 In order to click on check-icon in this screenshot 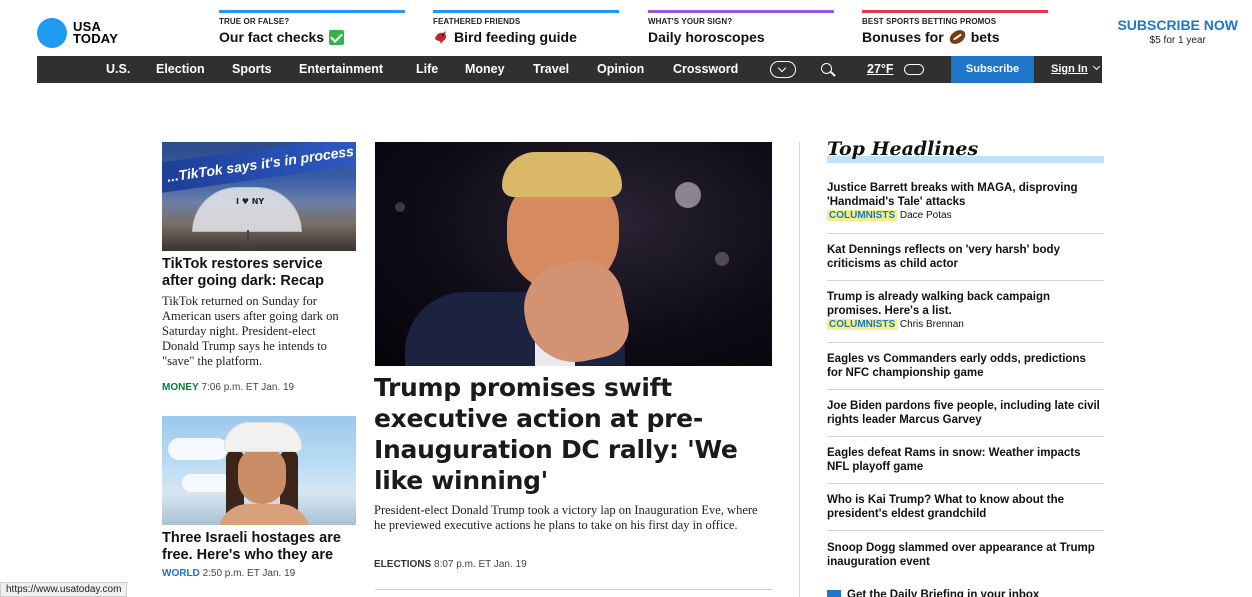, I will do `click(337, 37)`.